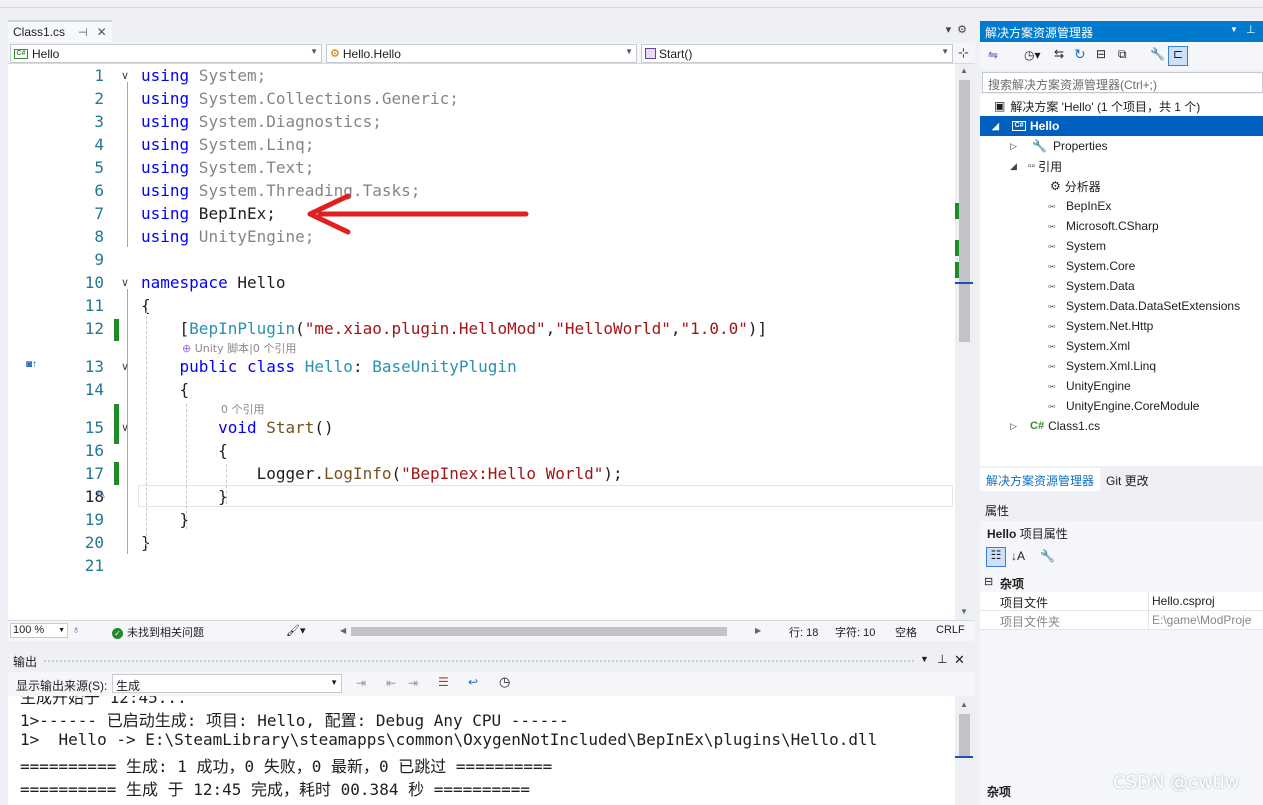  I want to click on tab-overflow-tools: ▾⚙, so click(959, 29).